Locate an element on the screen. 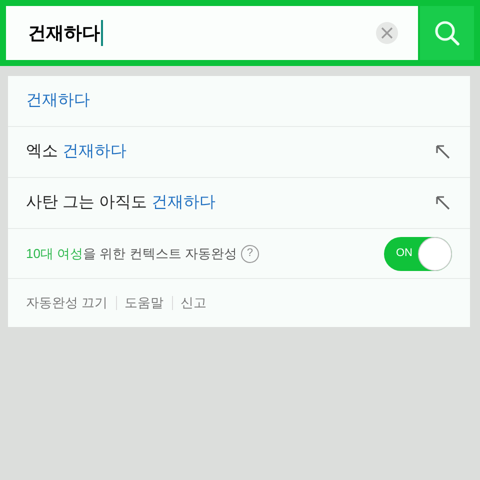 The height and width of the screenshot is (480, 480). toggle-switch: ON is located at coordinates (418, 253).